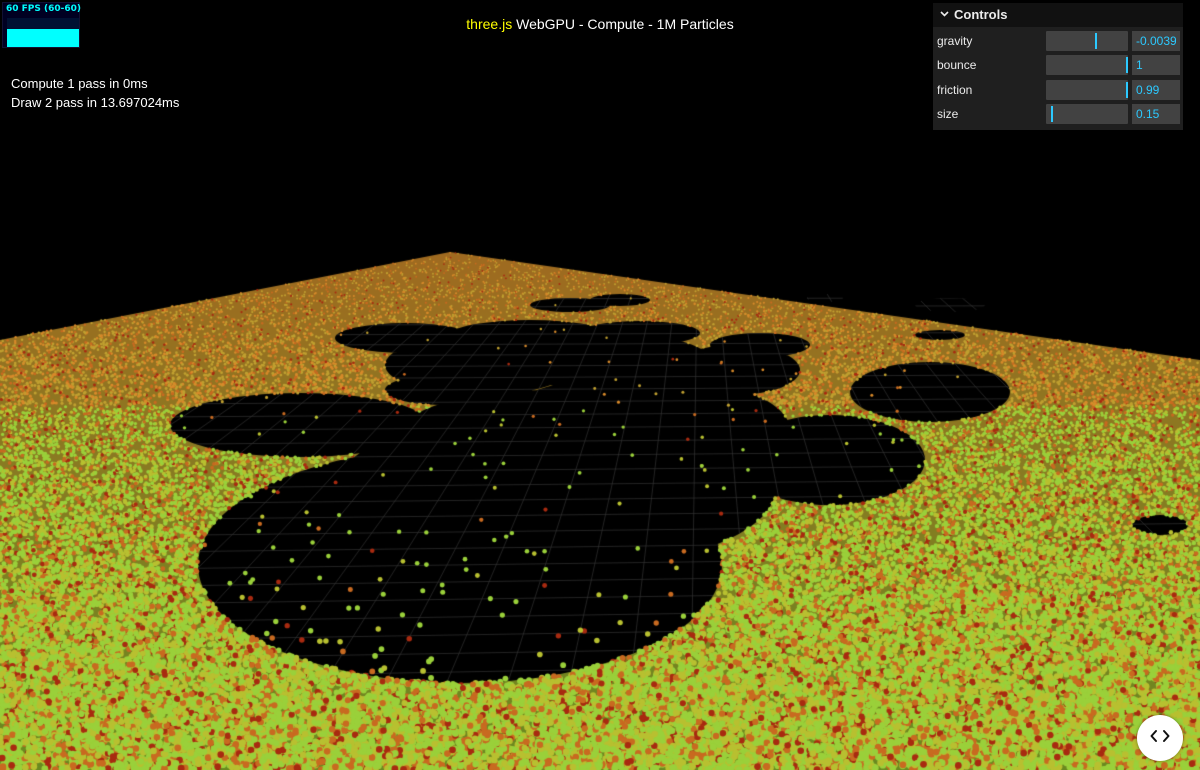  Describe the element at coordinates (957, 65) in the screenshot. I see `bounce-label: bounce` at that location.